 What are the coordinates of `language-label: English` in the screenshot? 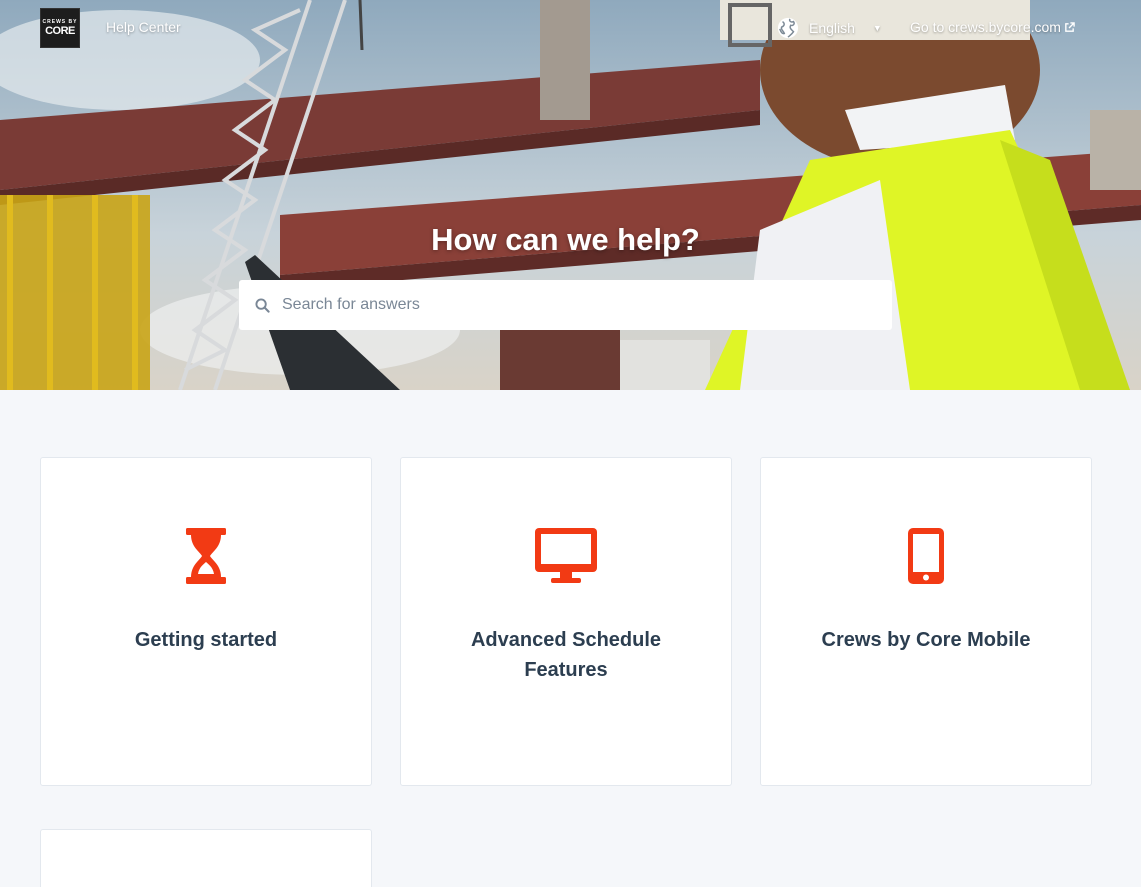 It's located at (832, 28).